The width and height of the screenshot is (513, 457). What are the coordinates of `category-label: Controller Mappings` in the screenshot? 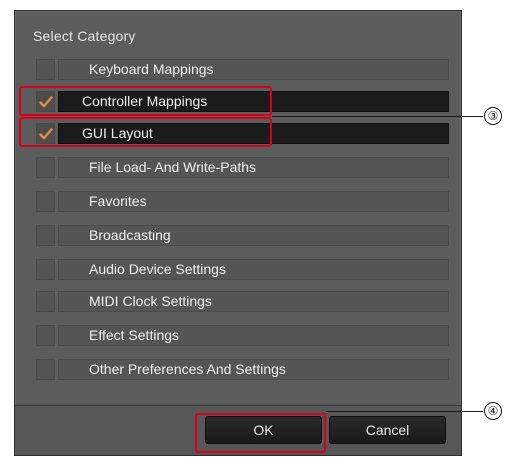 It's located at (145, 101).